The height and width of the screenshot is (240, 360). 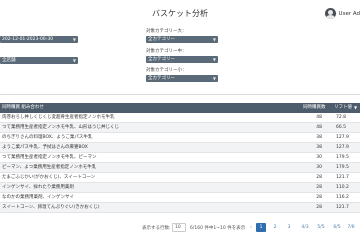 What do you see at coordinates (275, 227) in the screenshot?
I see `page-button: 2` at bounding box center [275, 227].